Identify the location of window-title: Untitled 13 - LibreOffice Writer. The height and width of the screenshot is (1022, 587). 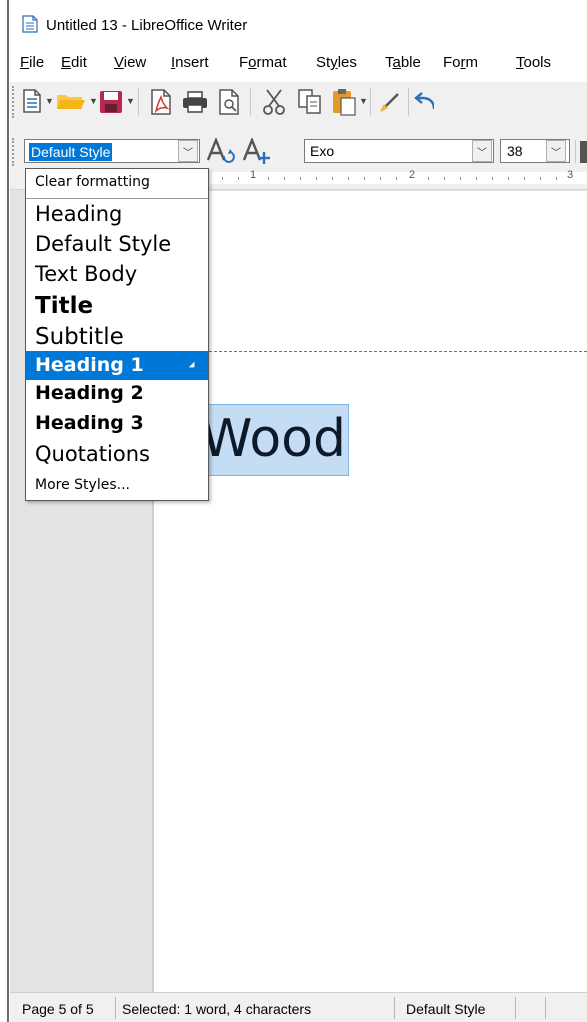
(147, 25).